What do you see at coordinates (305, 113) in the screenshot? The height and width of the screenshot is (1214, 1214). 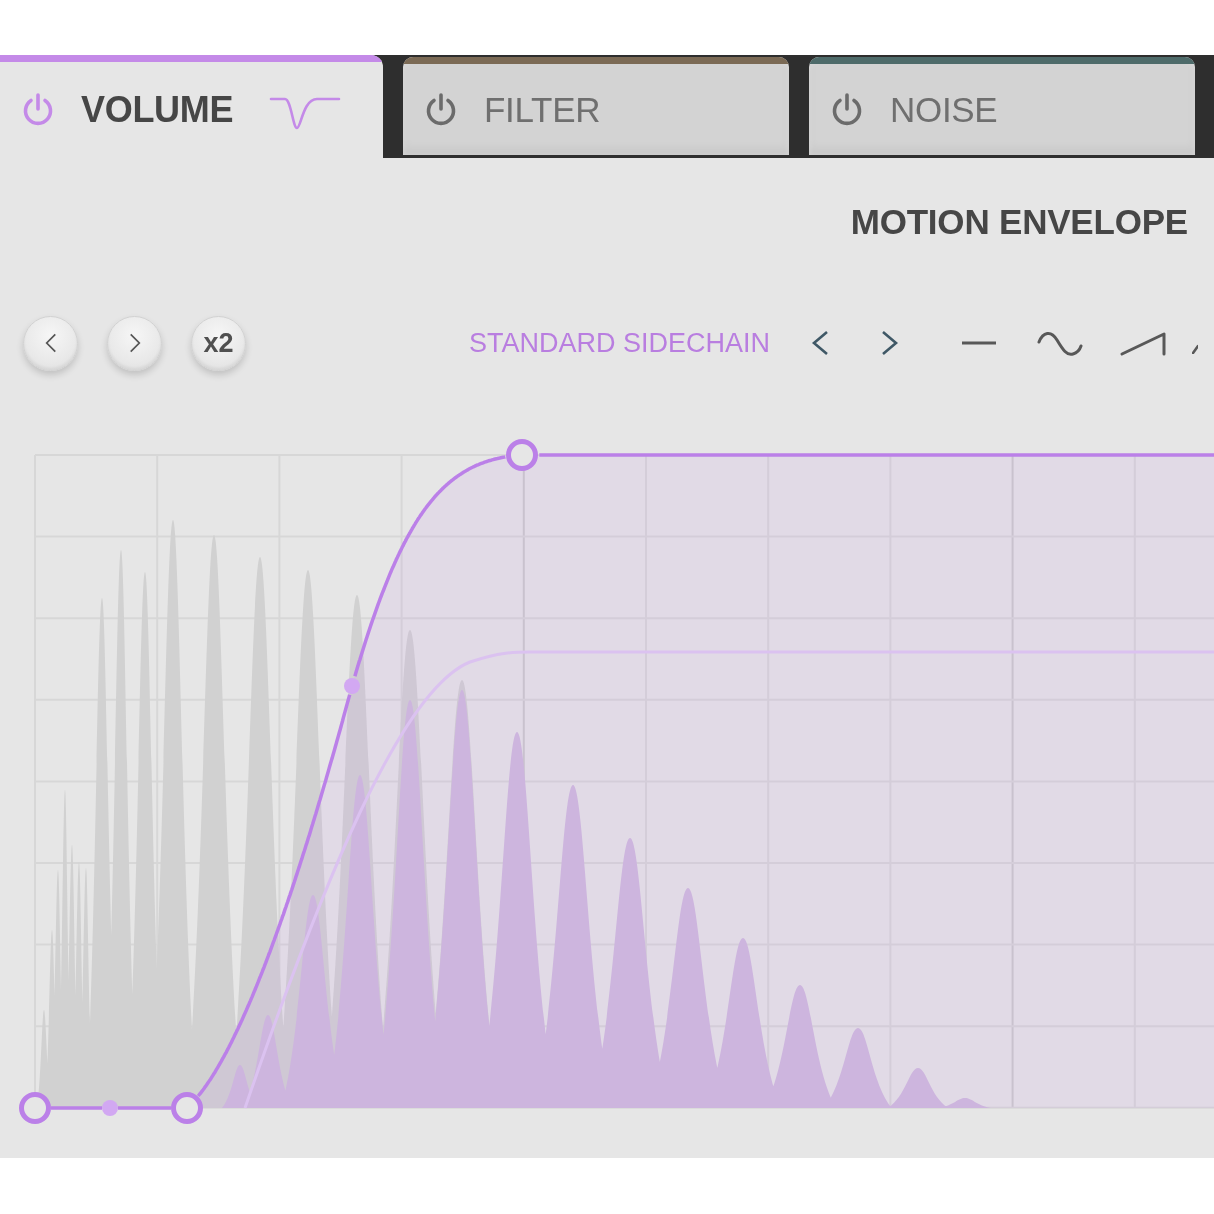 I see `dip-curve-icon` at bounding box center [305, 113].